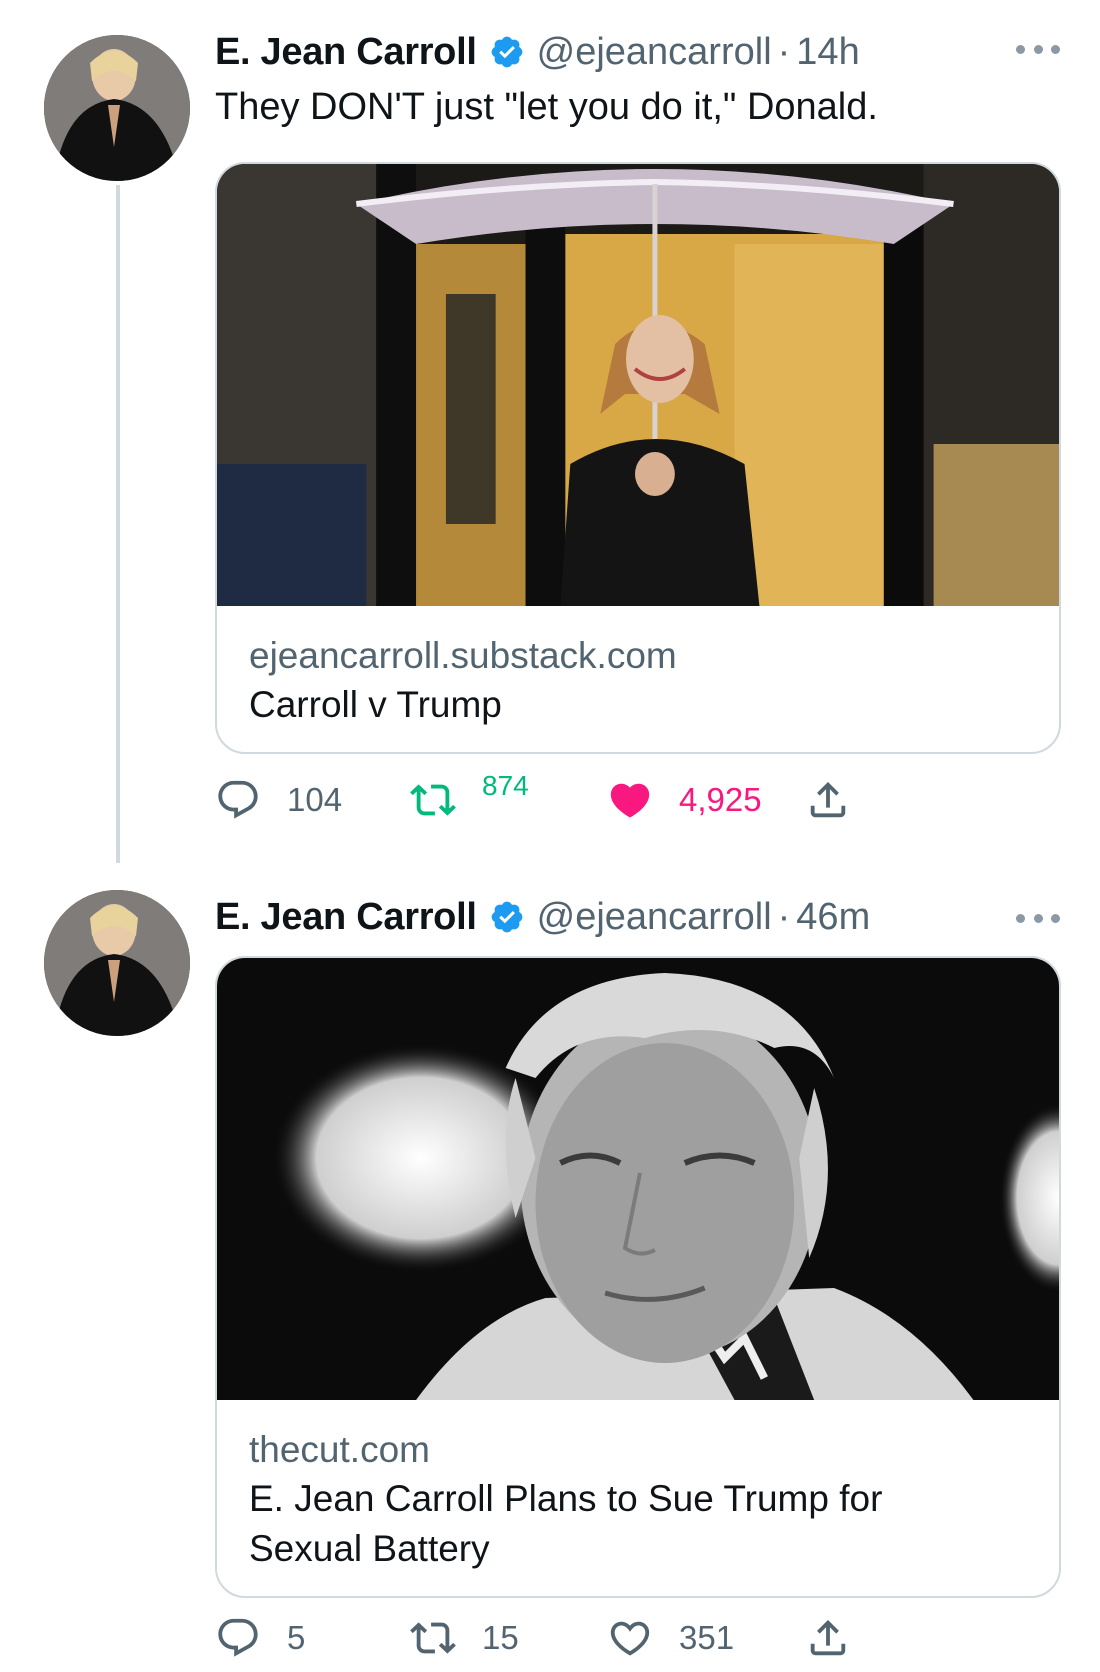 This screenshot has height=1672, width=1100. I want to click on tweet-actions: 5 15 351, so click(575, 1638).